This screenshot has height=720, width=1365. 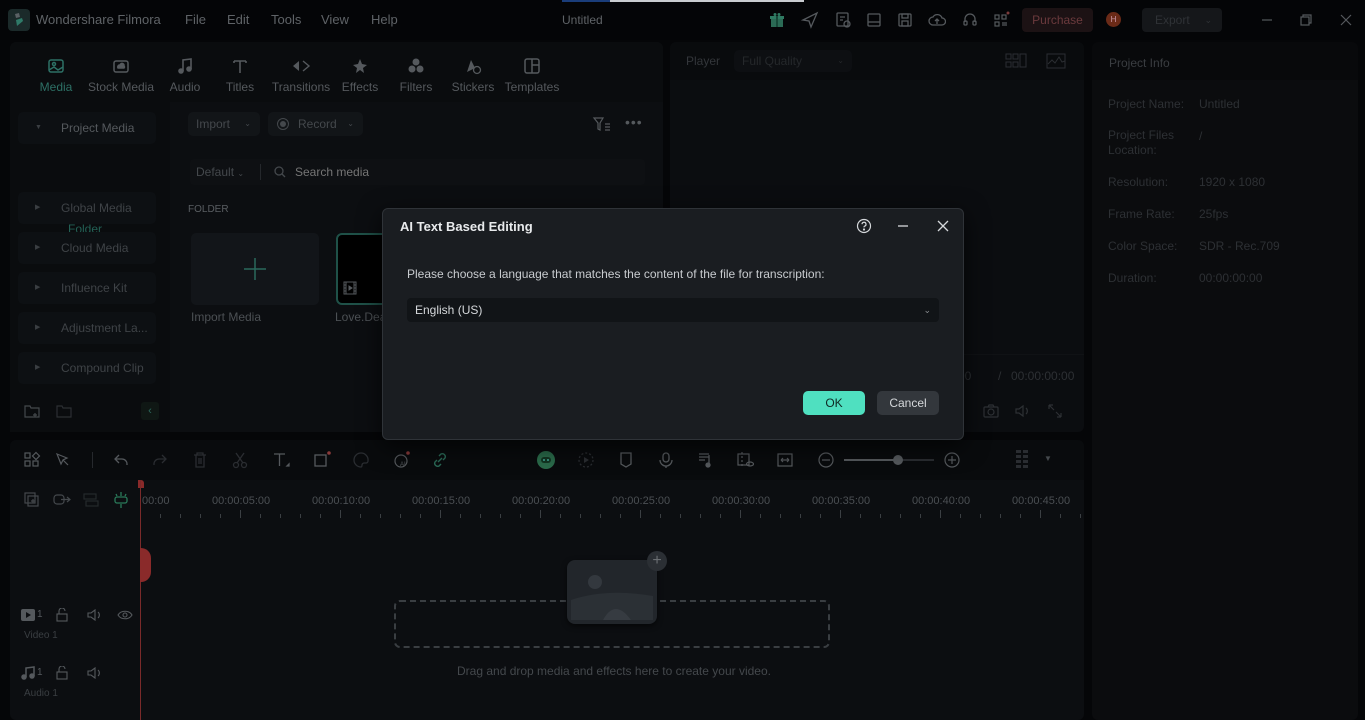 I want to click on zoom-in-icon, so click(x=952, y=460).